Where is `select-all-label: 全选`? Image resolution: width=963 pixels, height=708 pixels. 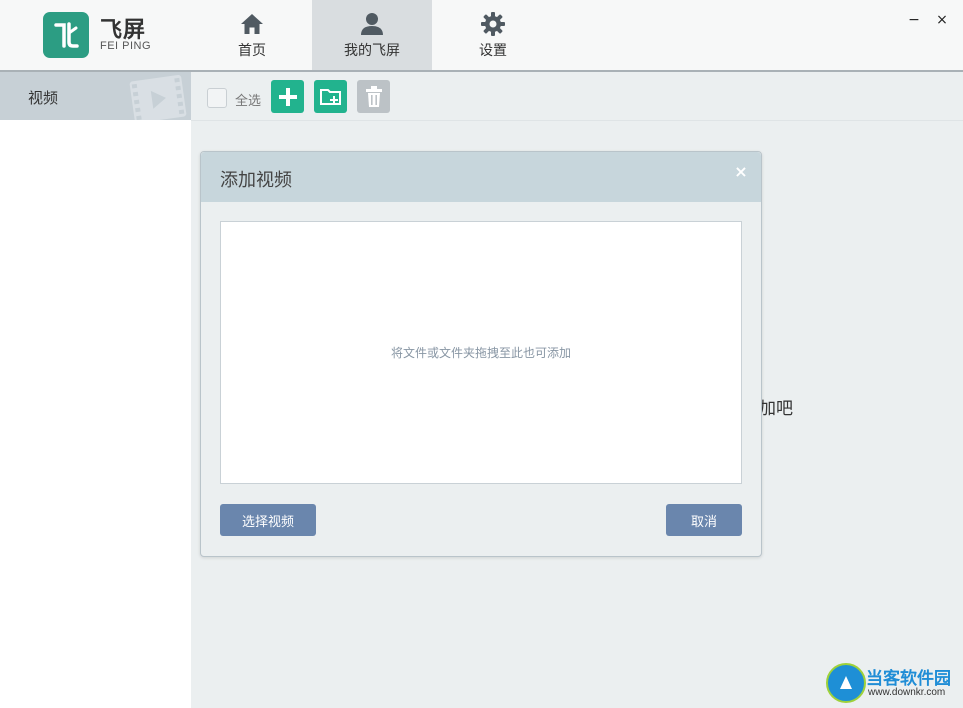
select-all-label: 全选 is located at coordinates (248, 101).